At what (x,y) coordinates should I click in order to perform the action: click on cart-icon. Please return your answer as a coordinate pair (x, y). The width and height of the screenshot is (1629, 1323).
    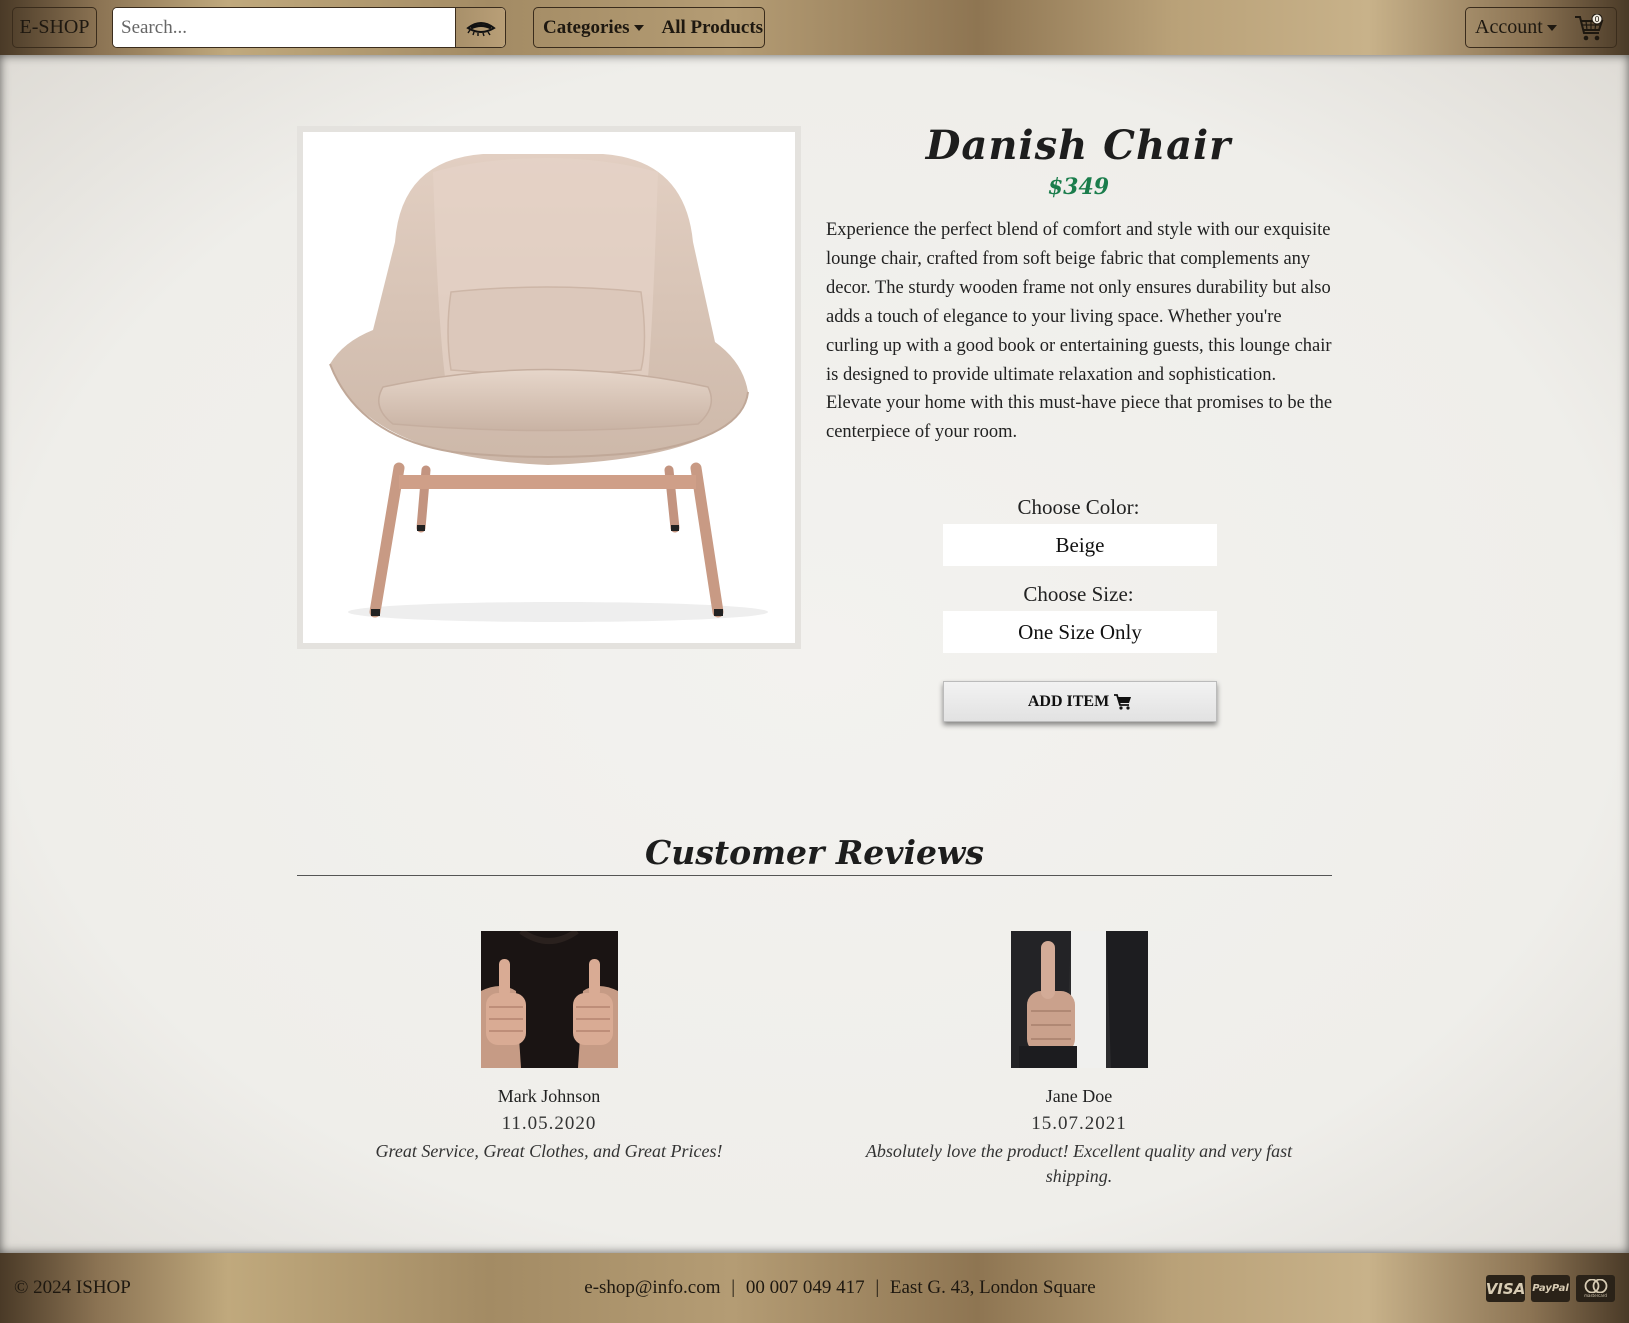
    Looking at the image, I should click on (1123, 701).